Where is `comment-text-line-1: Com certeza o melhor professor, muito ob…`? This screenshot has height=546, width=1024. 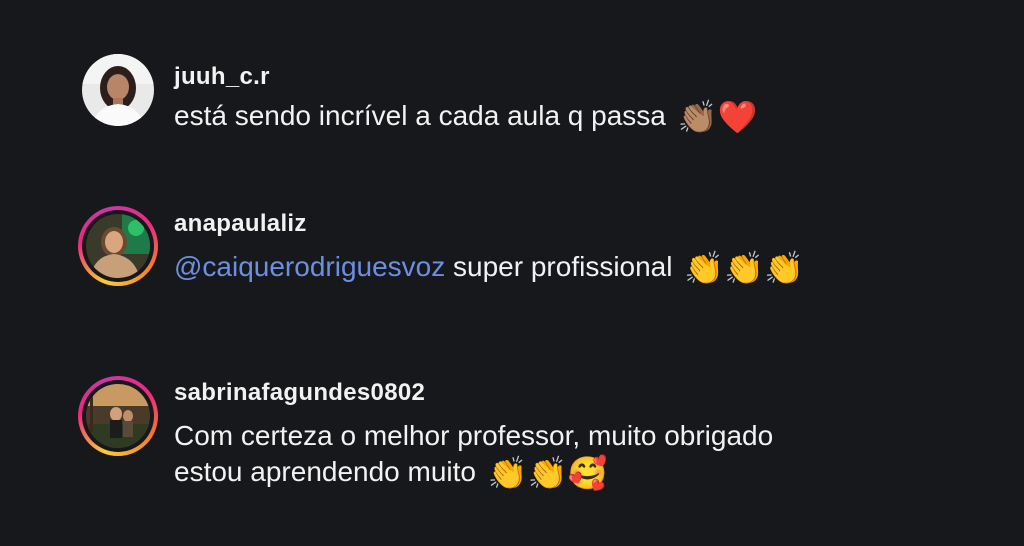
comment-text-line-1: Com certeza o melhor professor, muito ob… is located at coordinates (474, 435).